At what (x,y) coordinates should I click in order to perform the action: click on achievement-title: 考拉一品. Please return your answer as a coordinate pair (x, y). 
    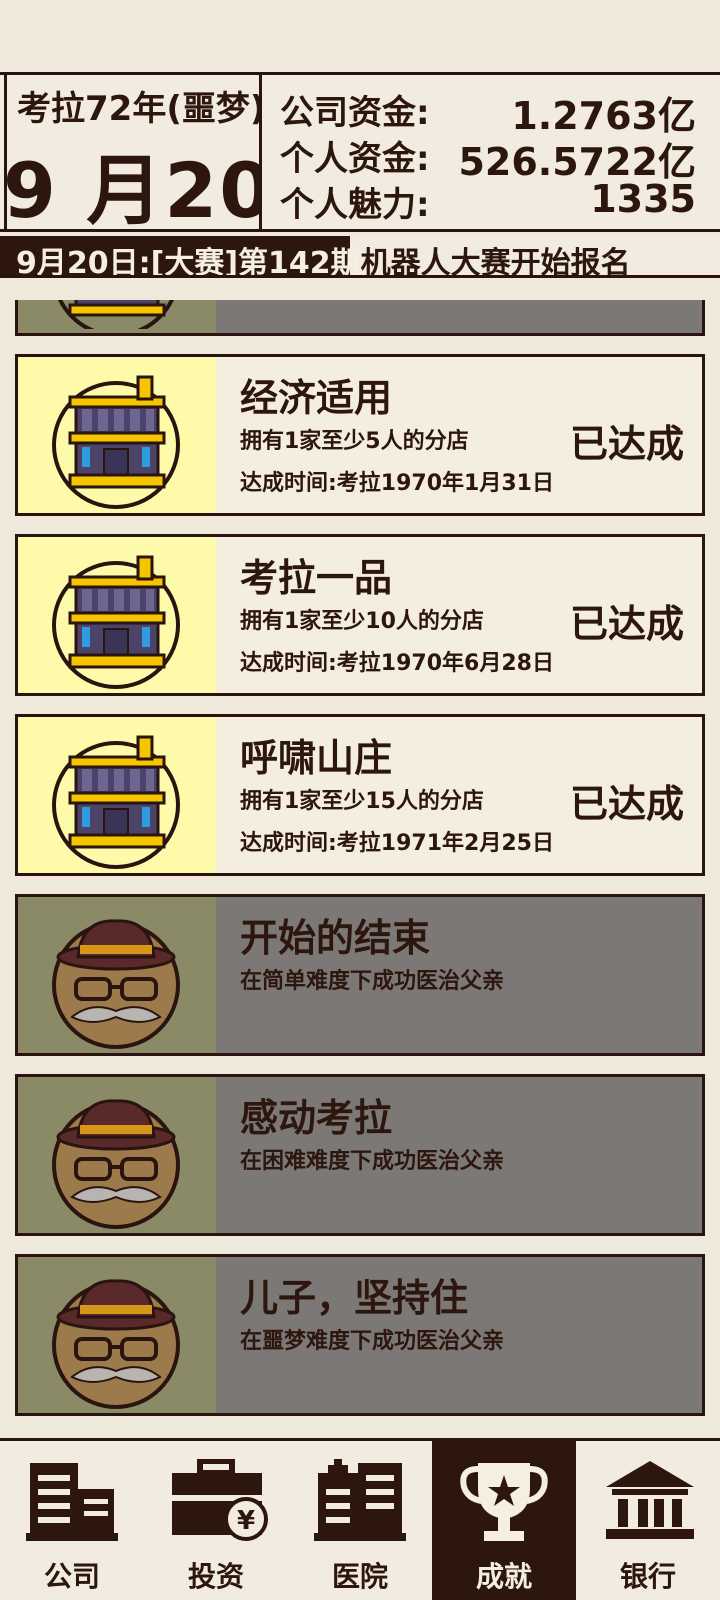
    Looking at the image, I should click on (316, 578).